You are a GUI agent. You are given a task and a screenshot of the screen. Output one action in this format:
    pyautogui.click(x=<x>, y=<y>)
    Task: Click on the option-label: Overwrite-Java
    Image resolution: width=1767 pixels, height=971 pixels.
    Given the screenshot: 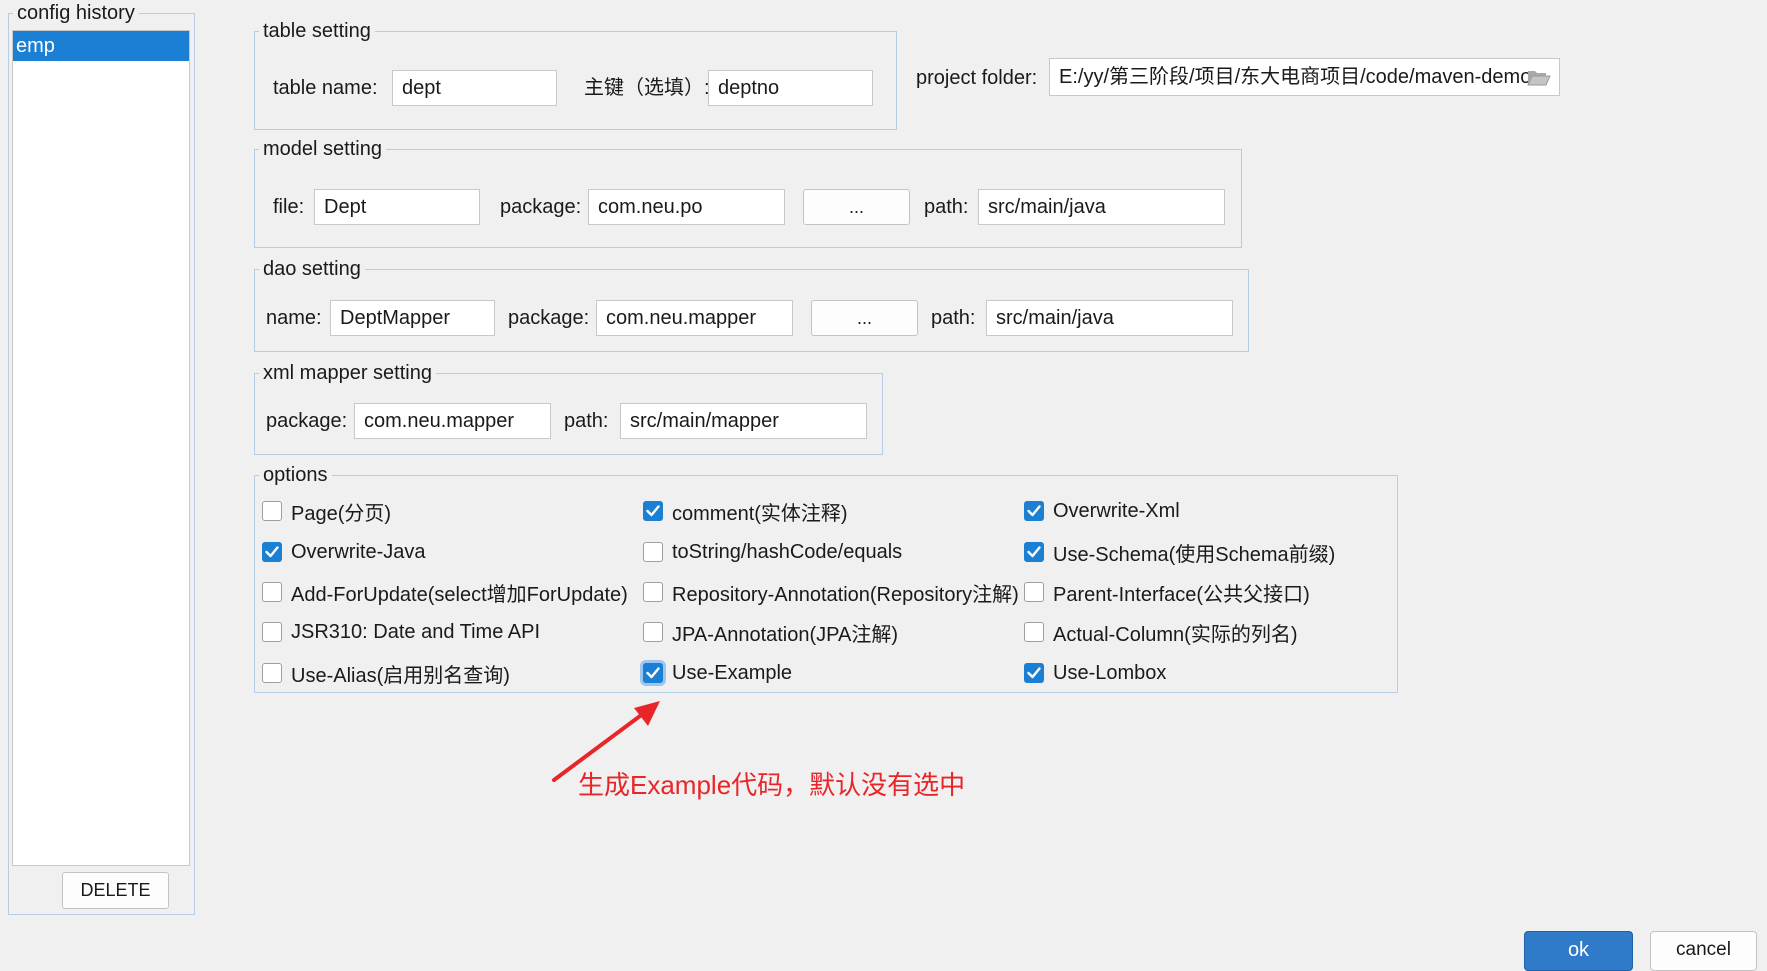 What is the action you would take?
    pyautogui.click(x=358, y=551)
    